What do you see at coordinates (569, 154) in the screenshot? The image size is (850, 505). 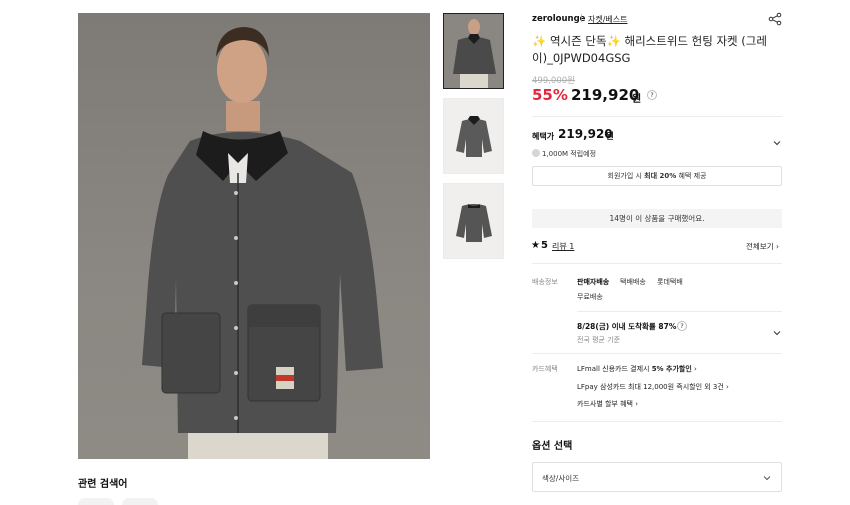 I see `points-expected: 1,000M 적립예정` at bounding box center [569, 154].